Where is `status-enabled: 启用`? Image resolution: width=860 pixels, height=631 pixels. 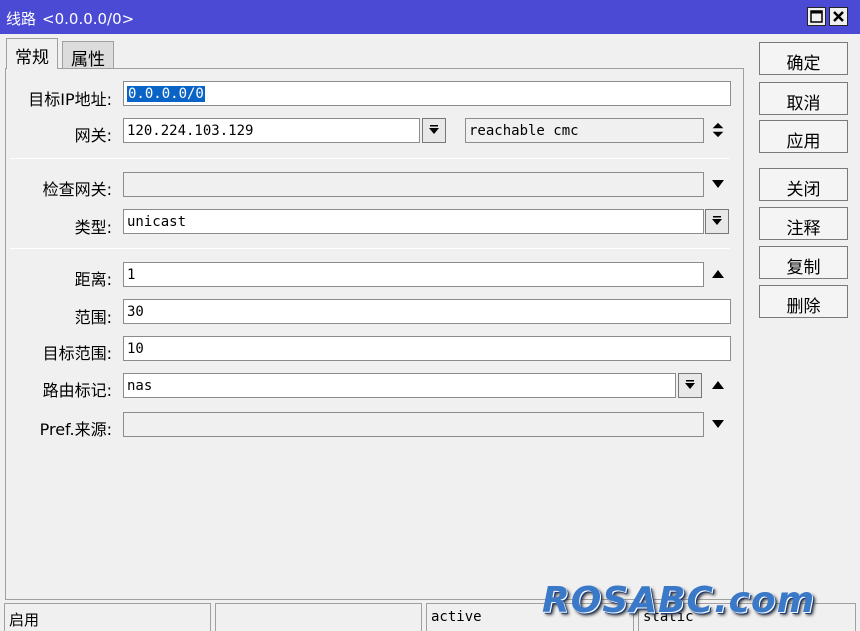
status-enabled: 启用 is located at coordinates (107, 617).